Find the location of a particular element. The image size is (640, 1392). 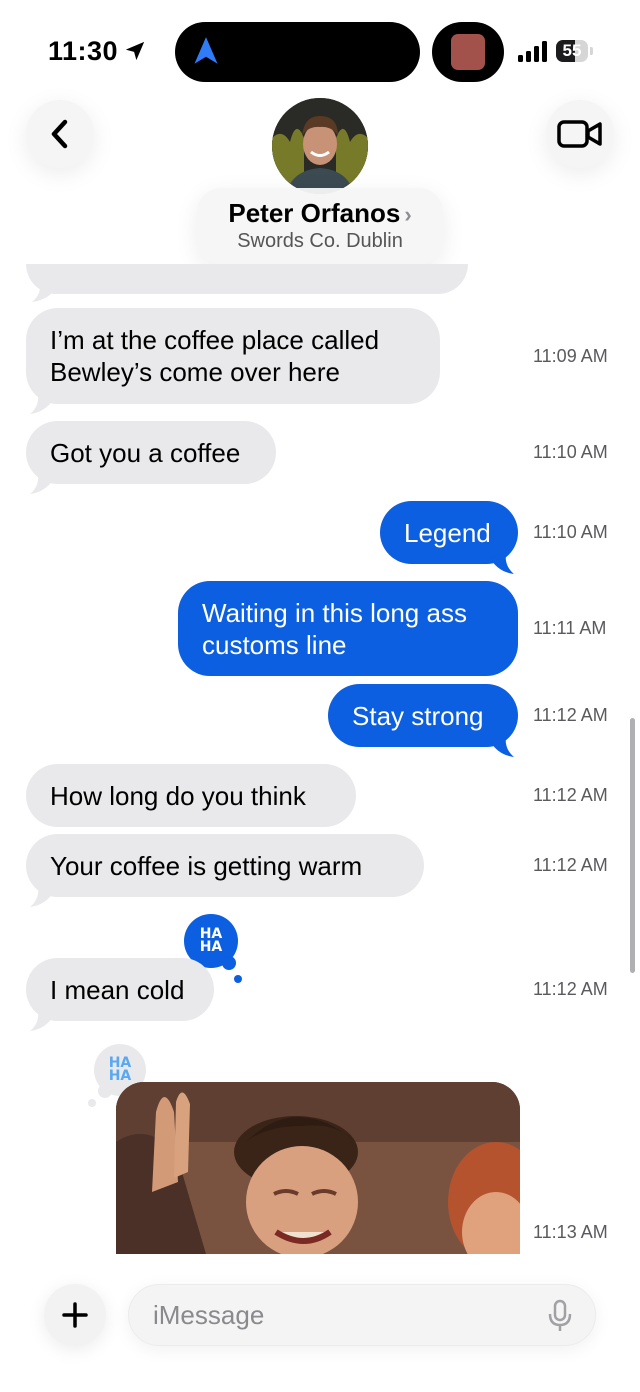

chevron-left-icon is located at coordinates (59, 134).